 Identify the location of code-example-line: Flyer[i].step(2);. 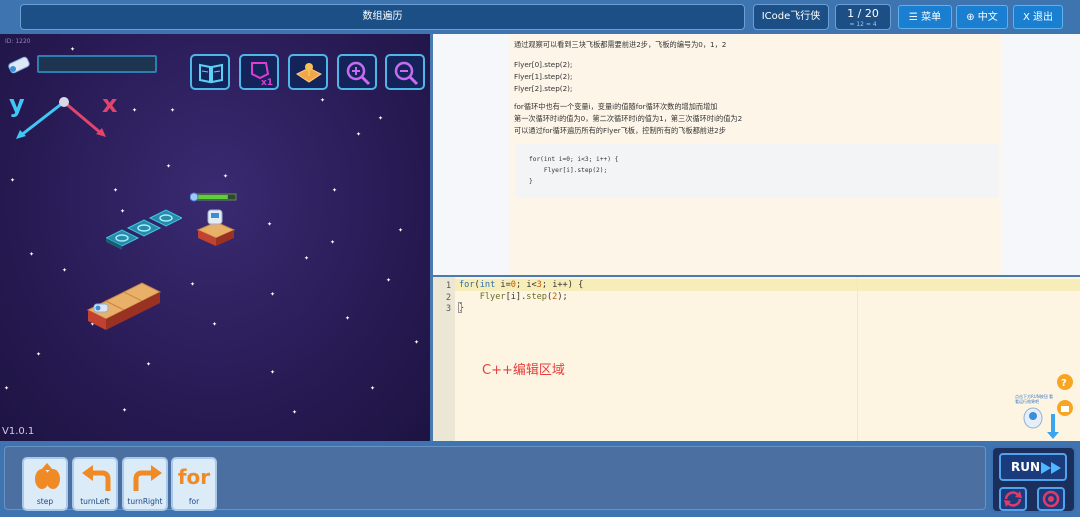
(568, 170).